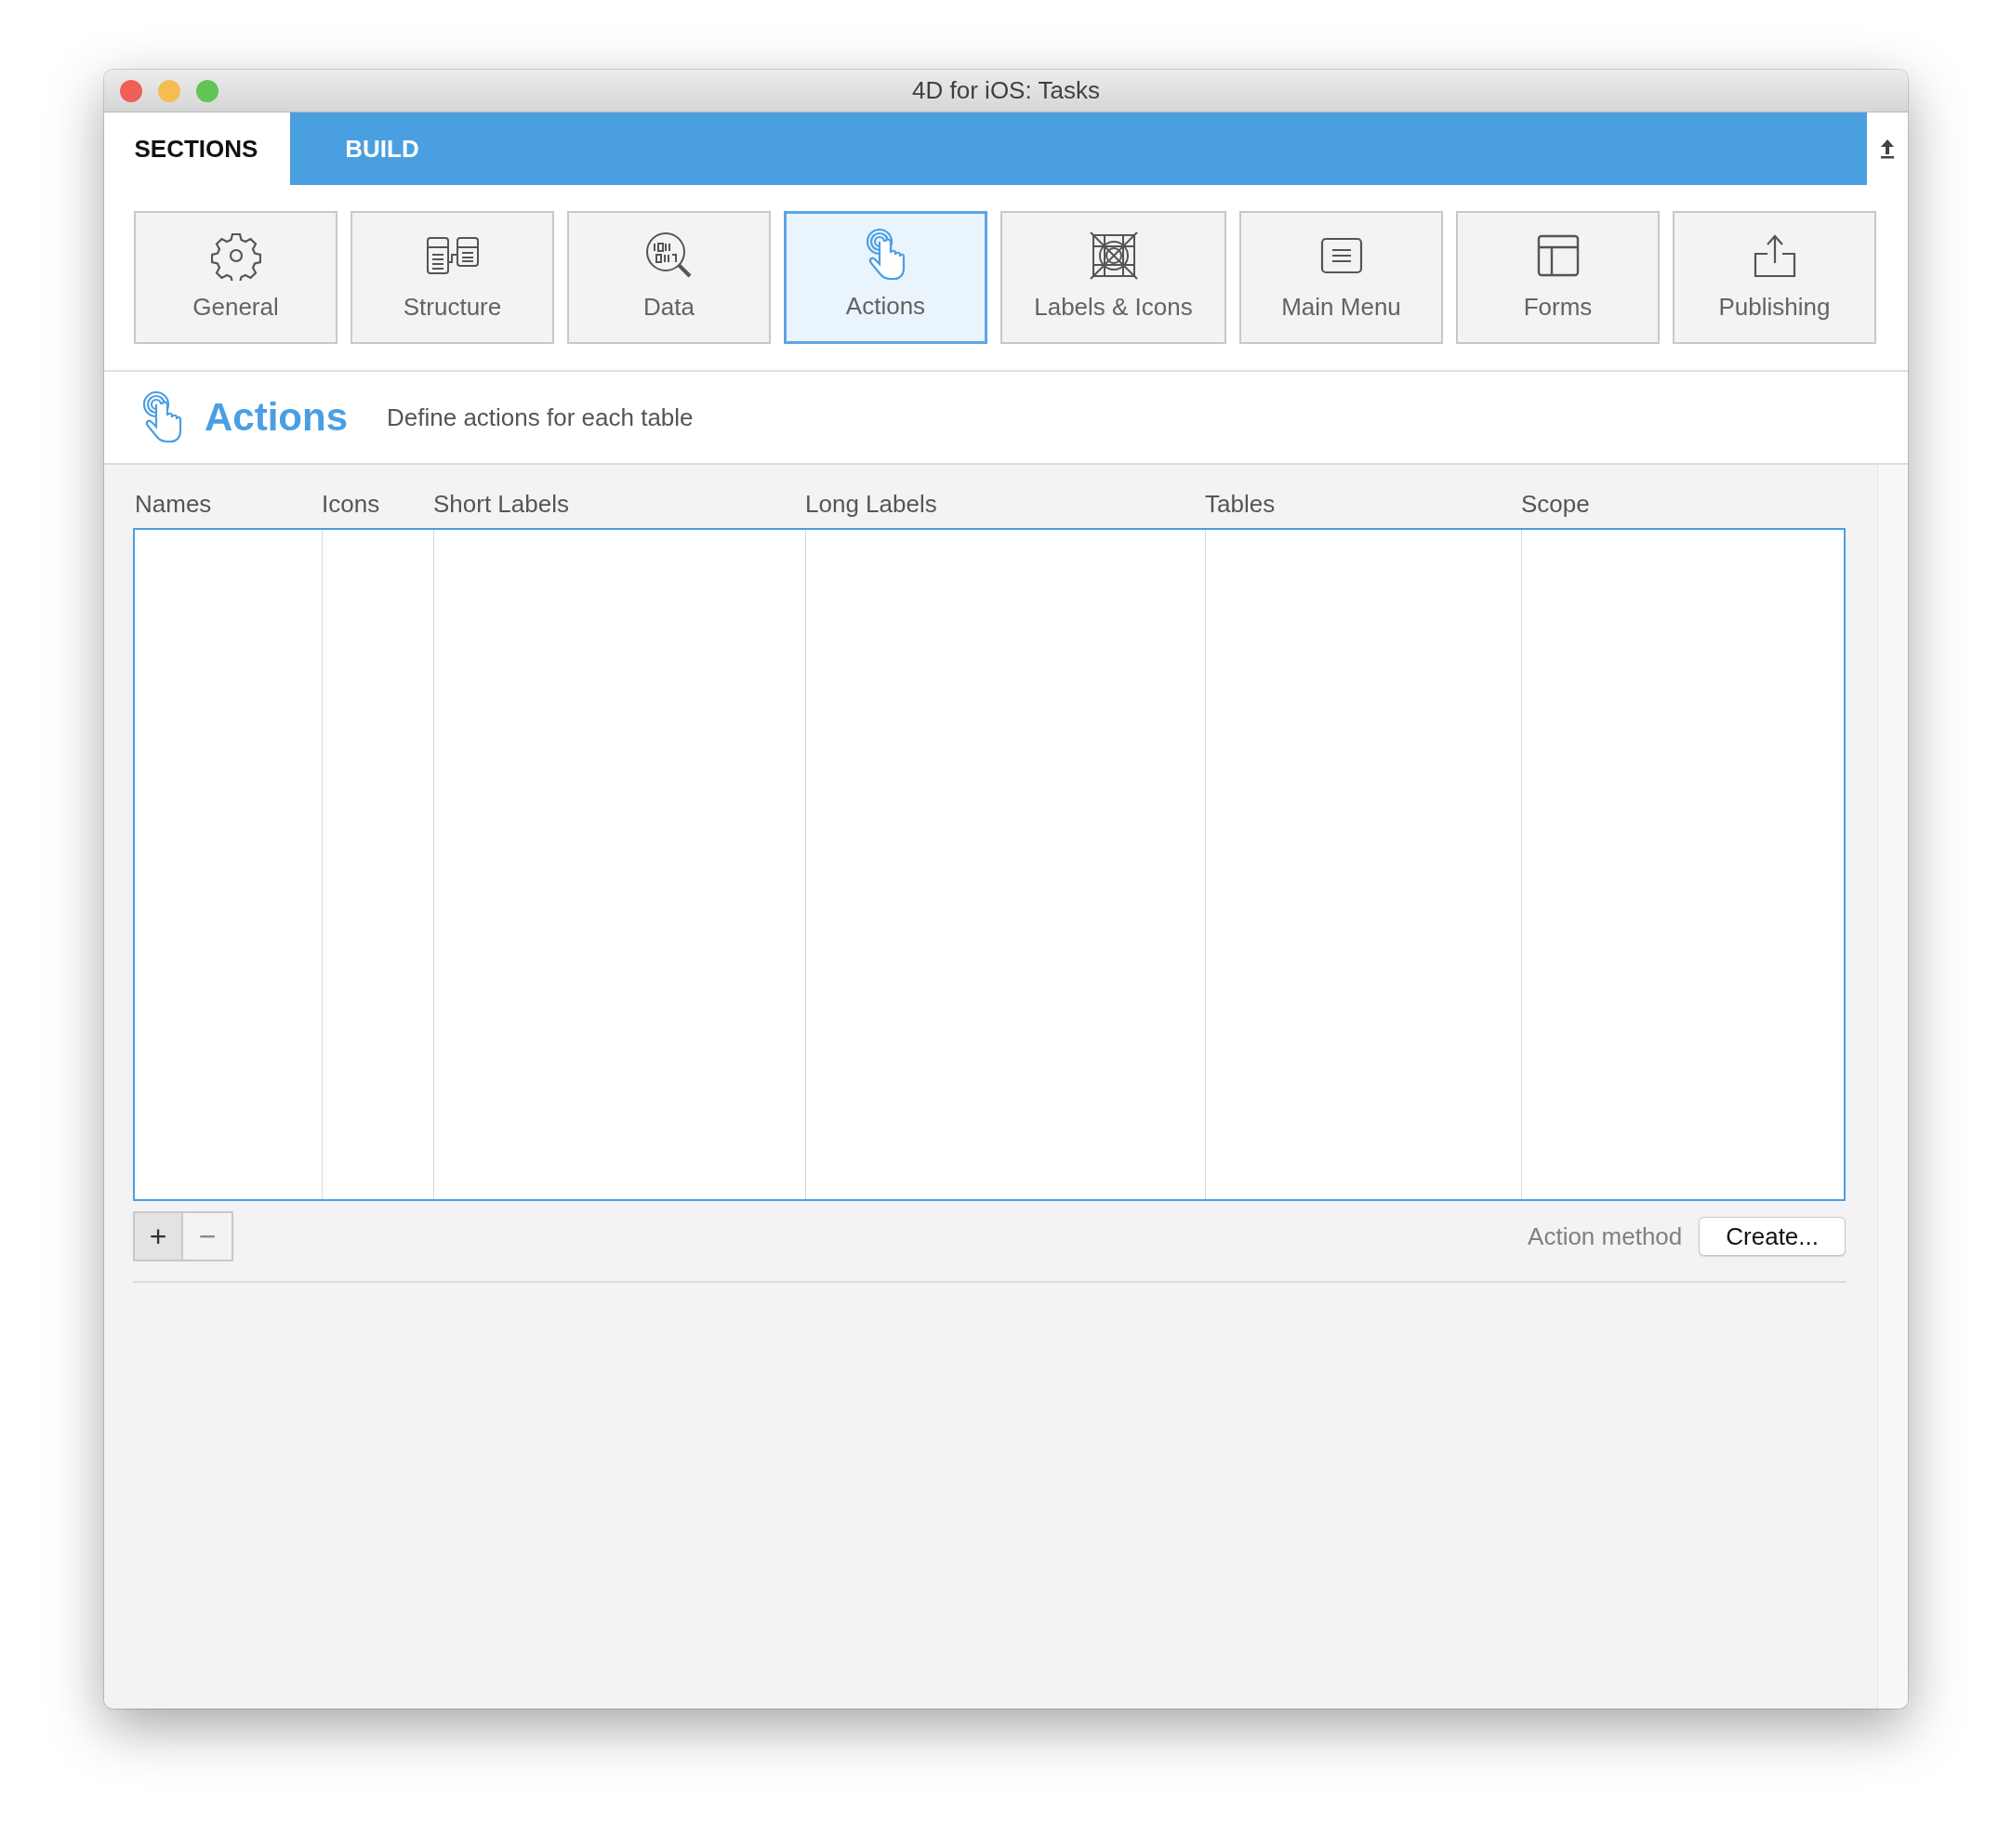 The image size is (2012, 1848). Describe the element at coordinates (1113, 255) in the screenshot. I see `grid-icon` at that location.